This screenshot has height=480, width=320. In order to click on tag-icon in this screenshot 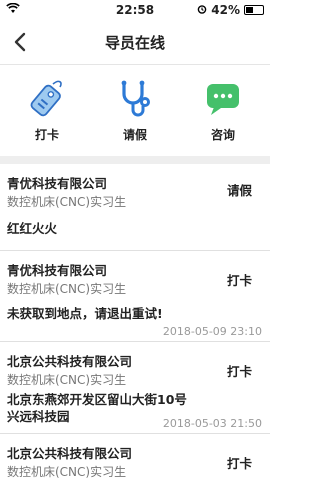, I will do `click(46, 98)`.